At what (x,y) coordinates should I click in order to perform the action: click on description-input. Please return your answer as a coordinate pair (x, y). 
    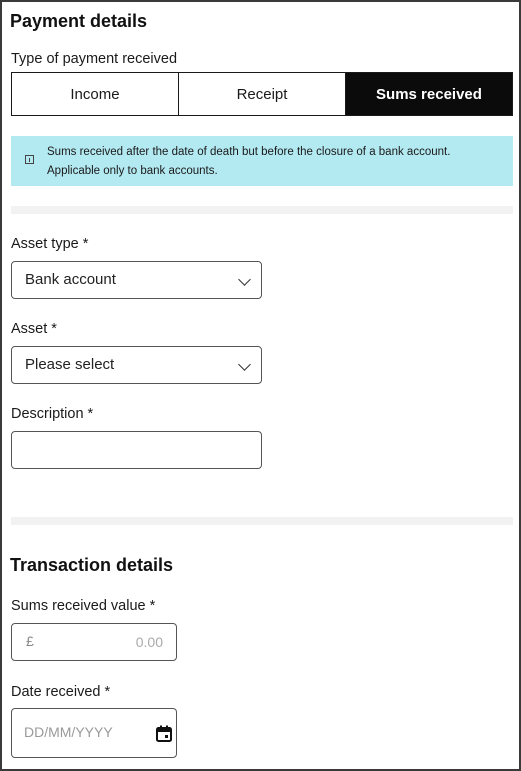
    Looking at the image, I should click on (136, 450).